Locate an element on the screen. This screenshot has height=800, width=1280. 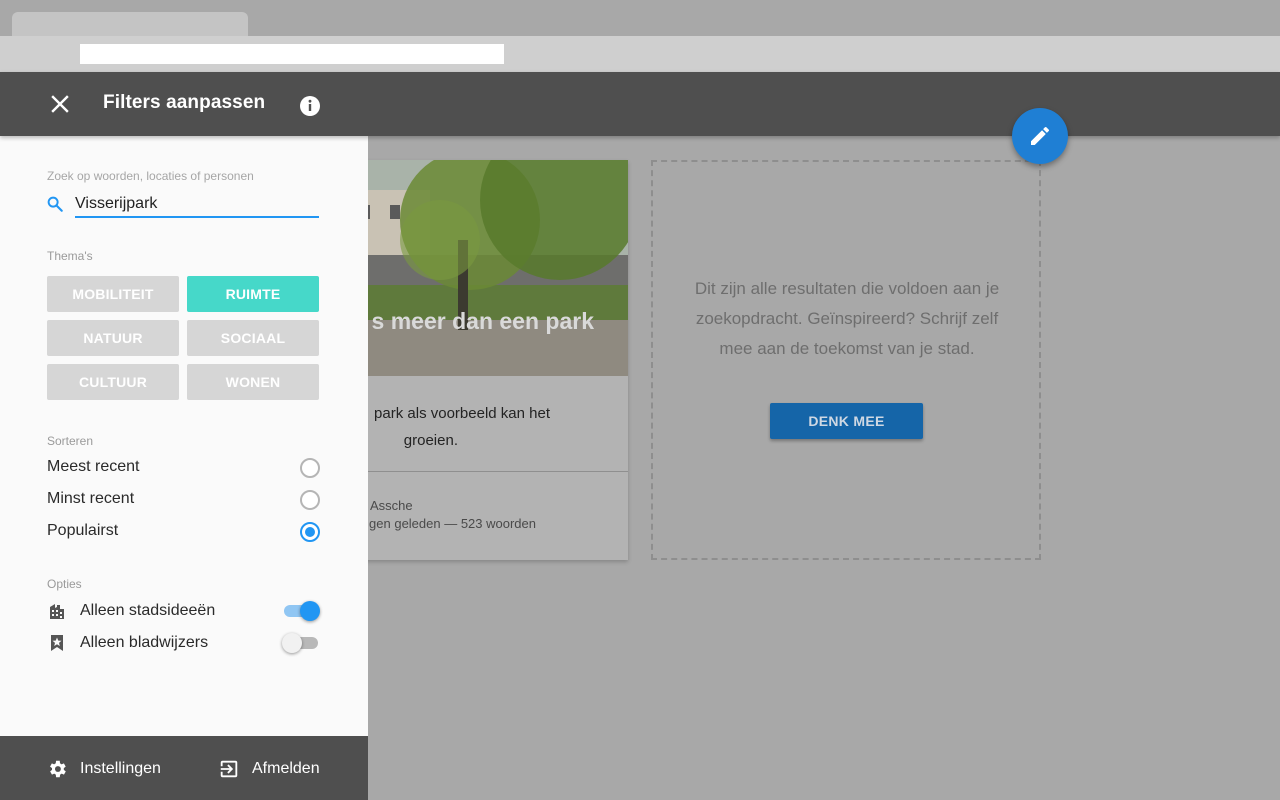
sort-option-minst-recent: Minst recent is located at coordinates (184, 501).